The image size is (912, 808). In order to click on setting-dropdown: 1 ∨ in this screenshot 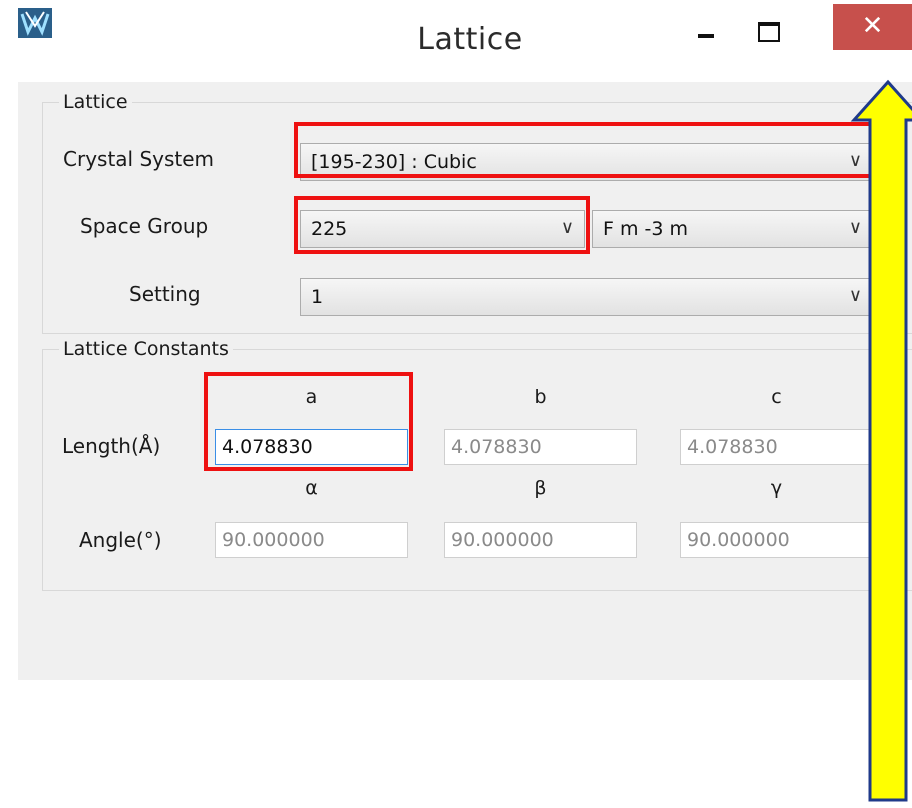, I will do `click(586, 297)`.